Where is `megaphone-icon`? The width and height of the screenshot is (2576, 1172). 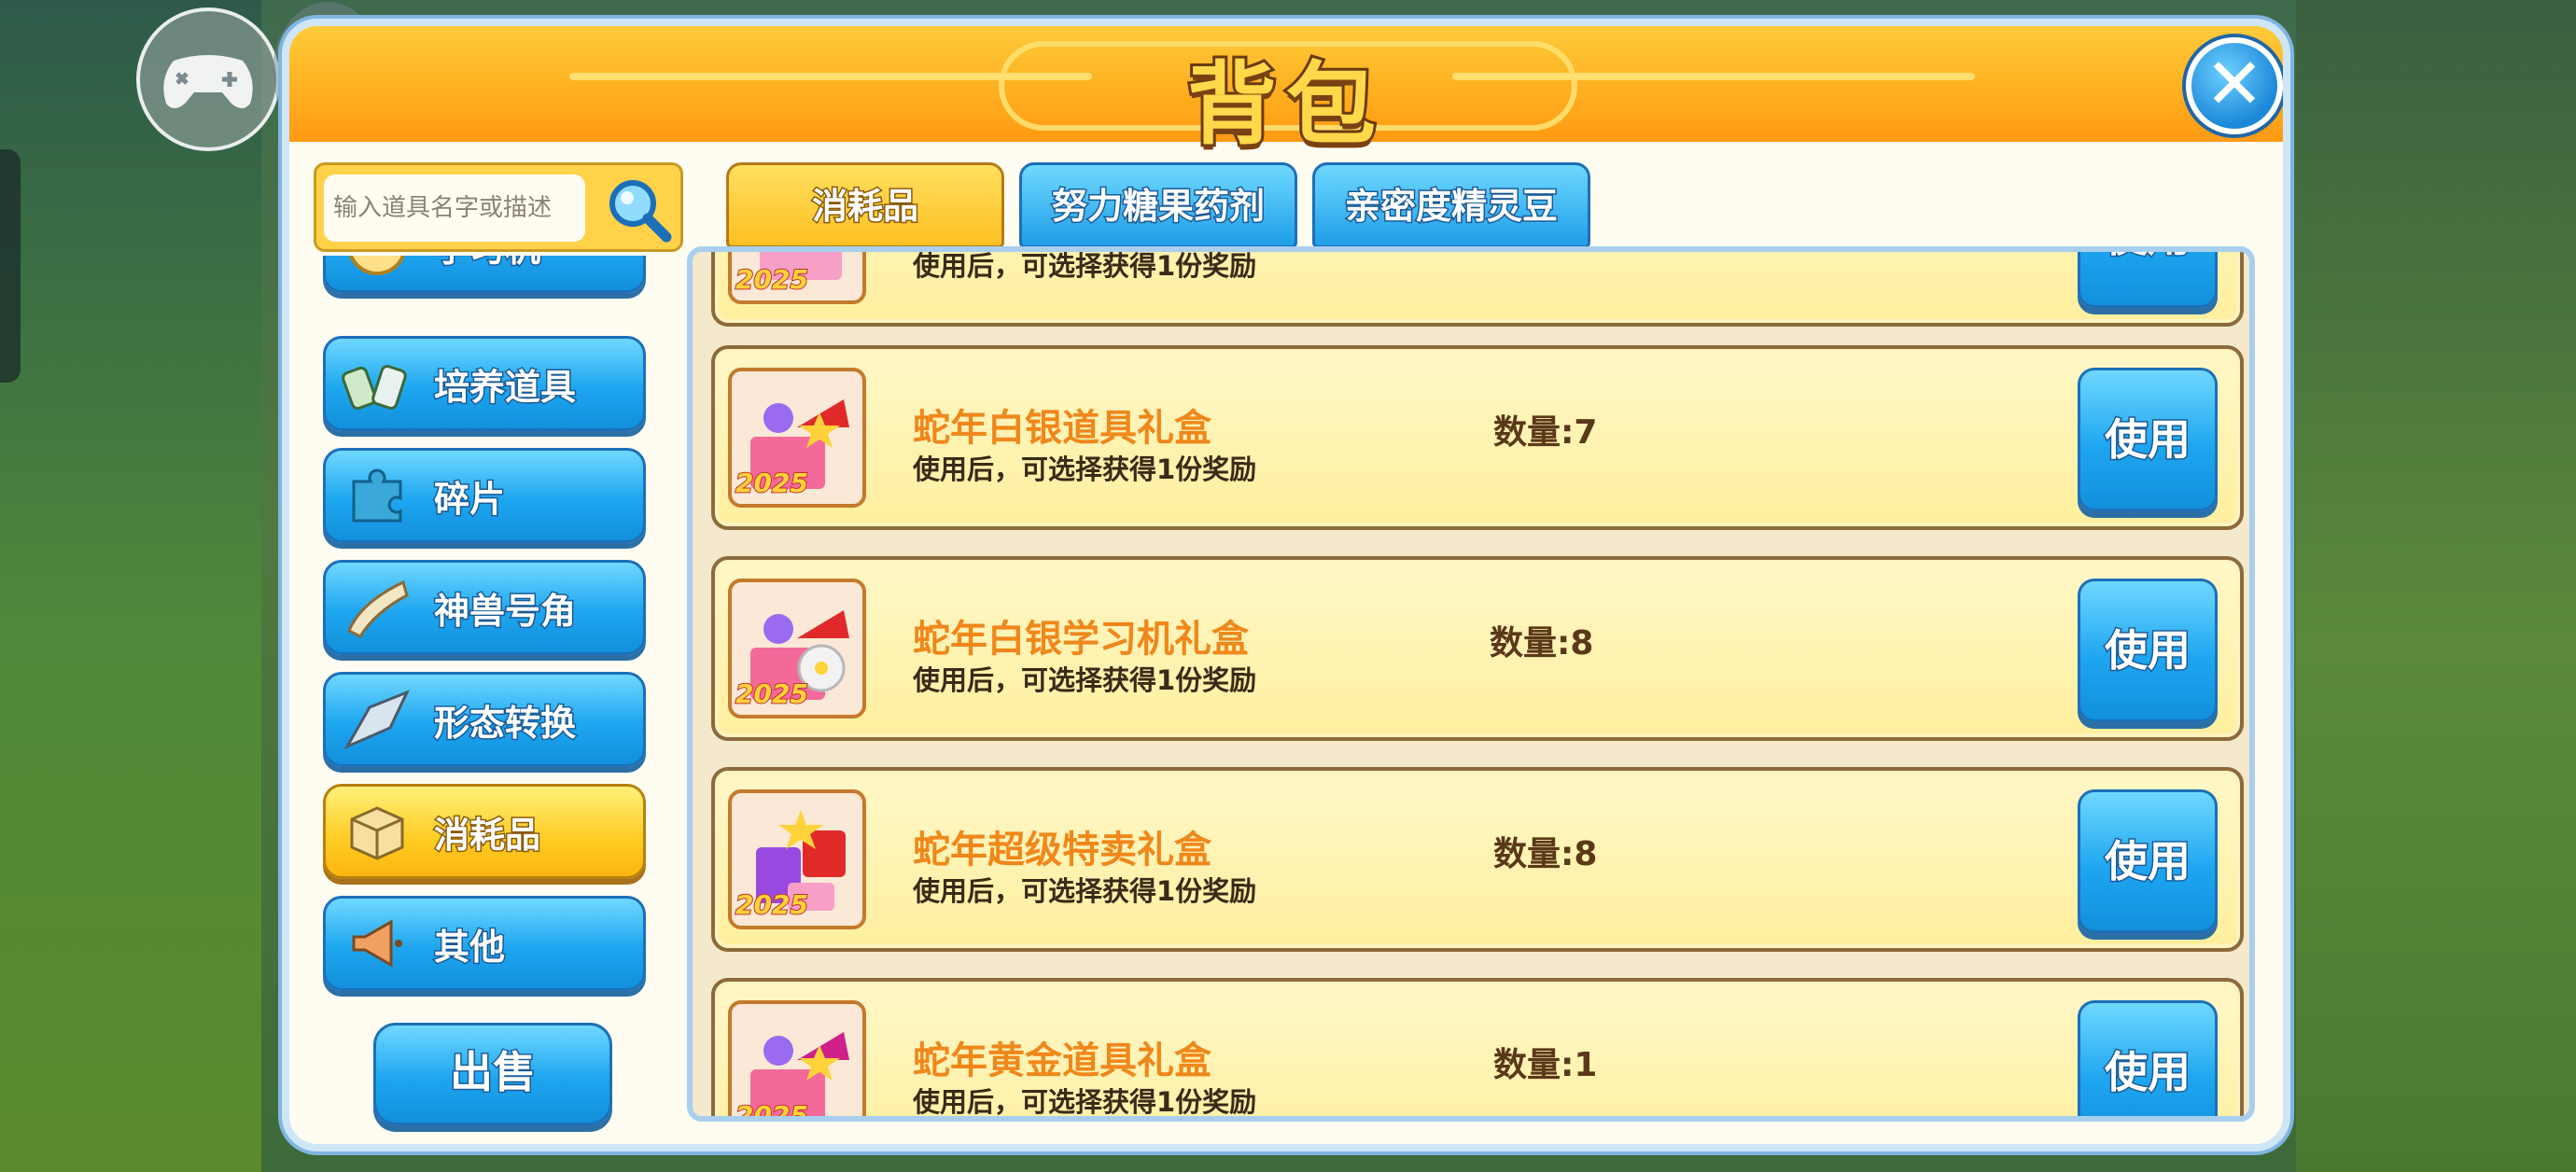
megaphone-icon is located at coordinates (377, 943).